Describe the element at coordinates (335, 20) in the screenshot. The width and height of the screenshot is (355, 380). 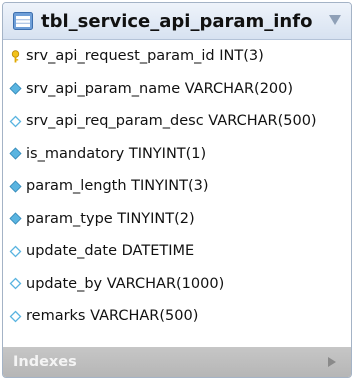
I see `collapse-triangle-icon` at that location.